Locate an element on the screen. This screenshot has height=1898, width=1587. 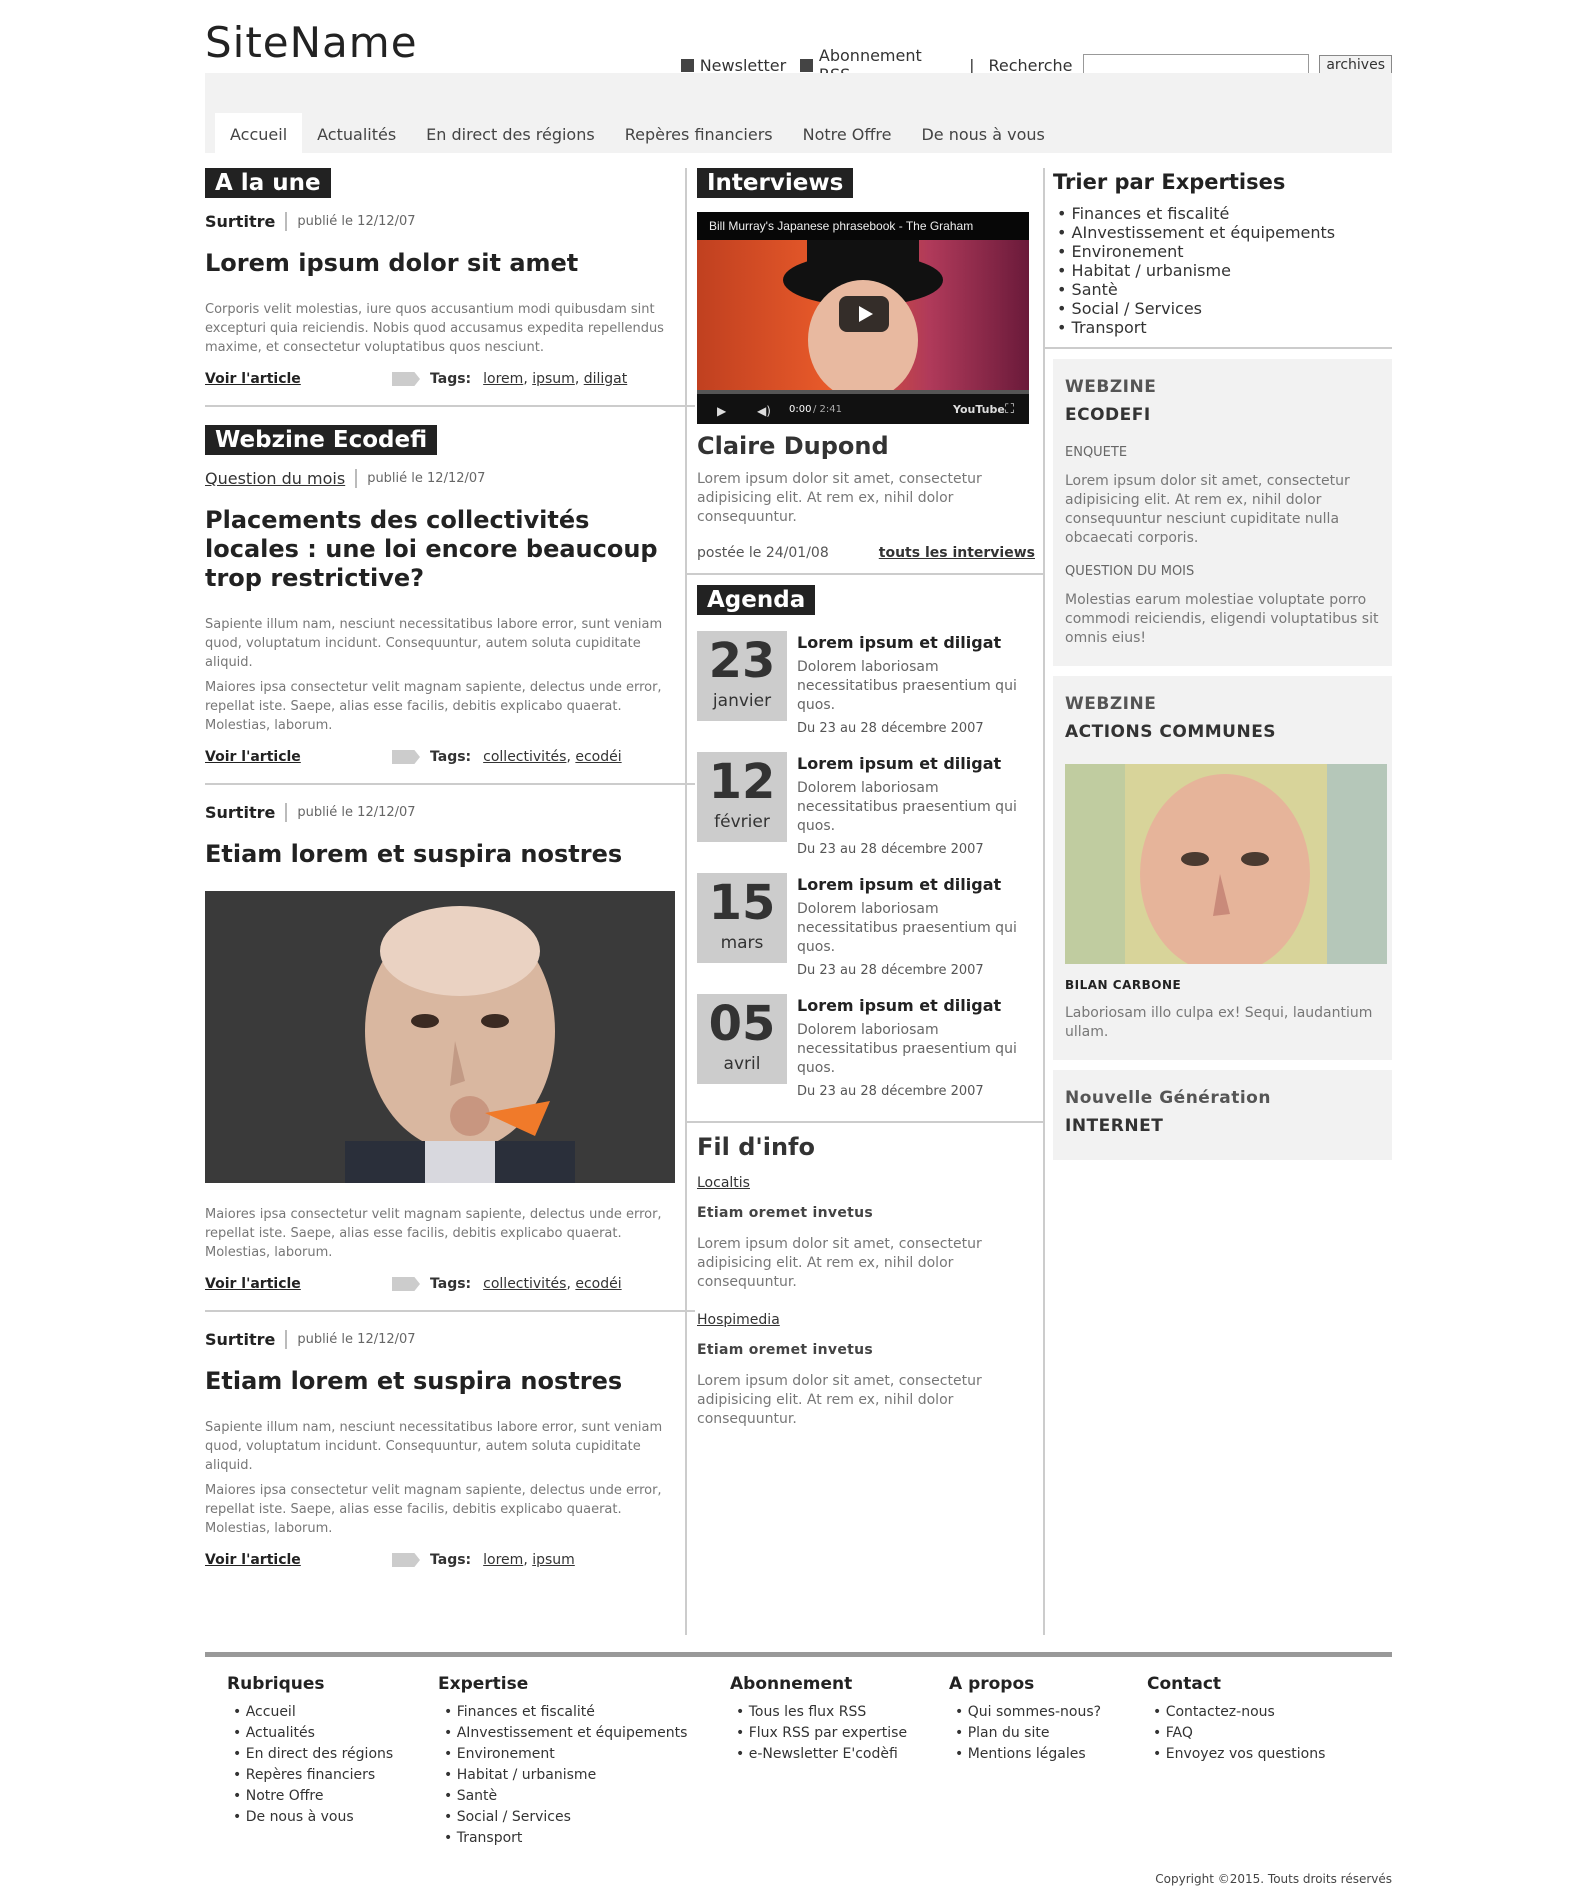
fullscreen-icon: ⛶ is located at coordinates (1009, 409).